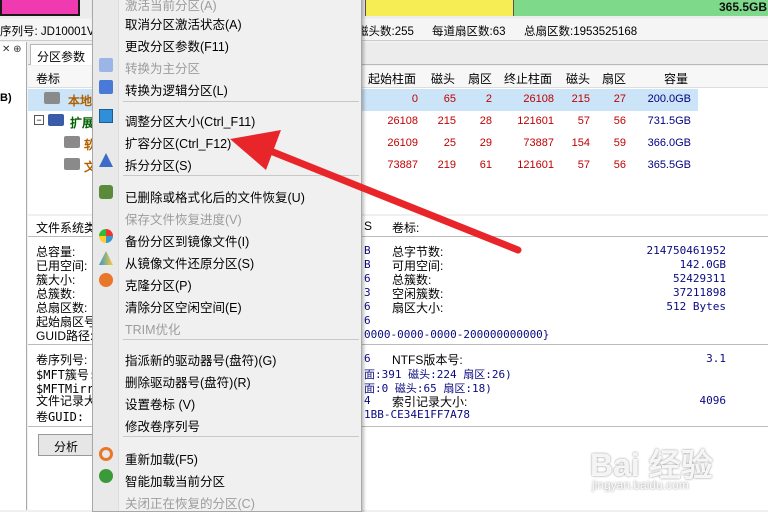  Describe the element at coordinates (376, 192) in the screenshot. I see `annotation-arrow` at that location.